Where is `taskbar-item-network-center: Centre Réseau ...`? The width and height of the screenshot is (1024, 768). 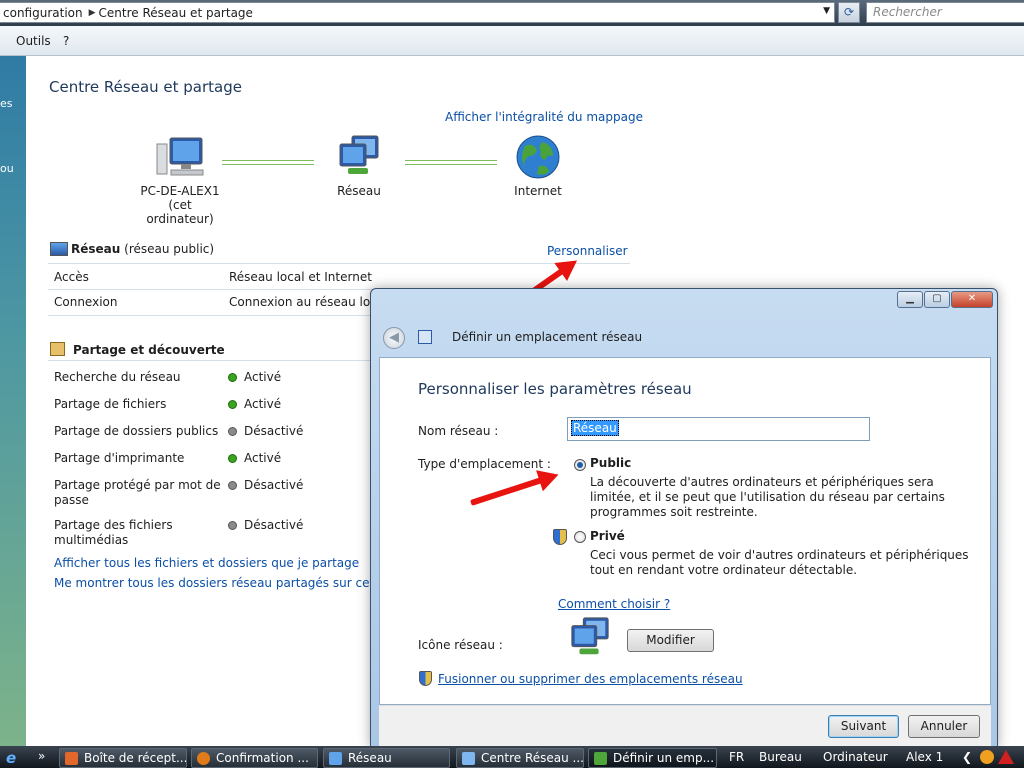 taskbar-item-network-center: Centre Réseau ... is located at coordinates (520, 758).